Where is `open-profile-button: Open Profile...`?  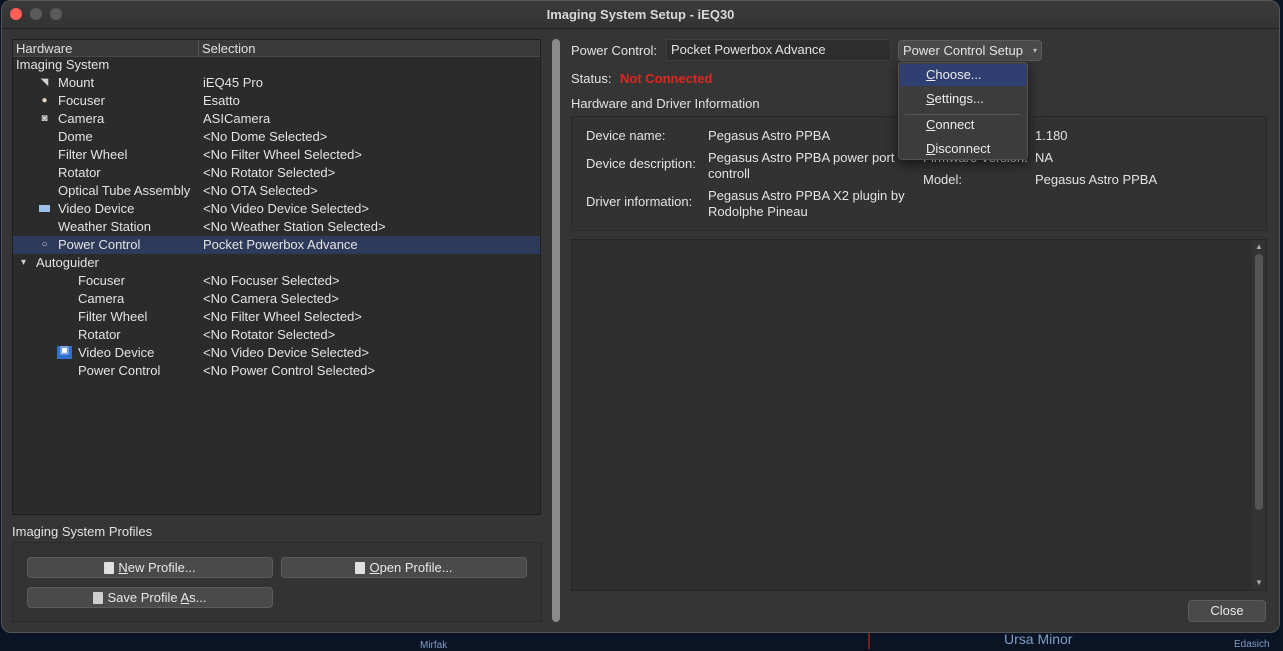 open-profile-button: Open Profile... is located at coordinates (404, 567).